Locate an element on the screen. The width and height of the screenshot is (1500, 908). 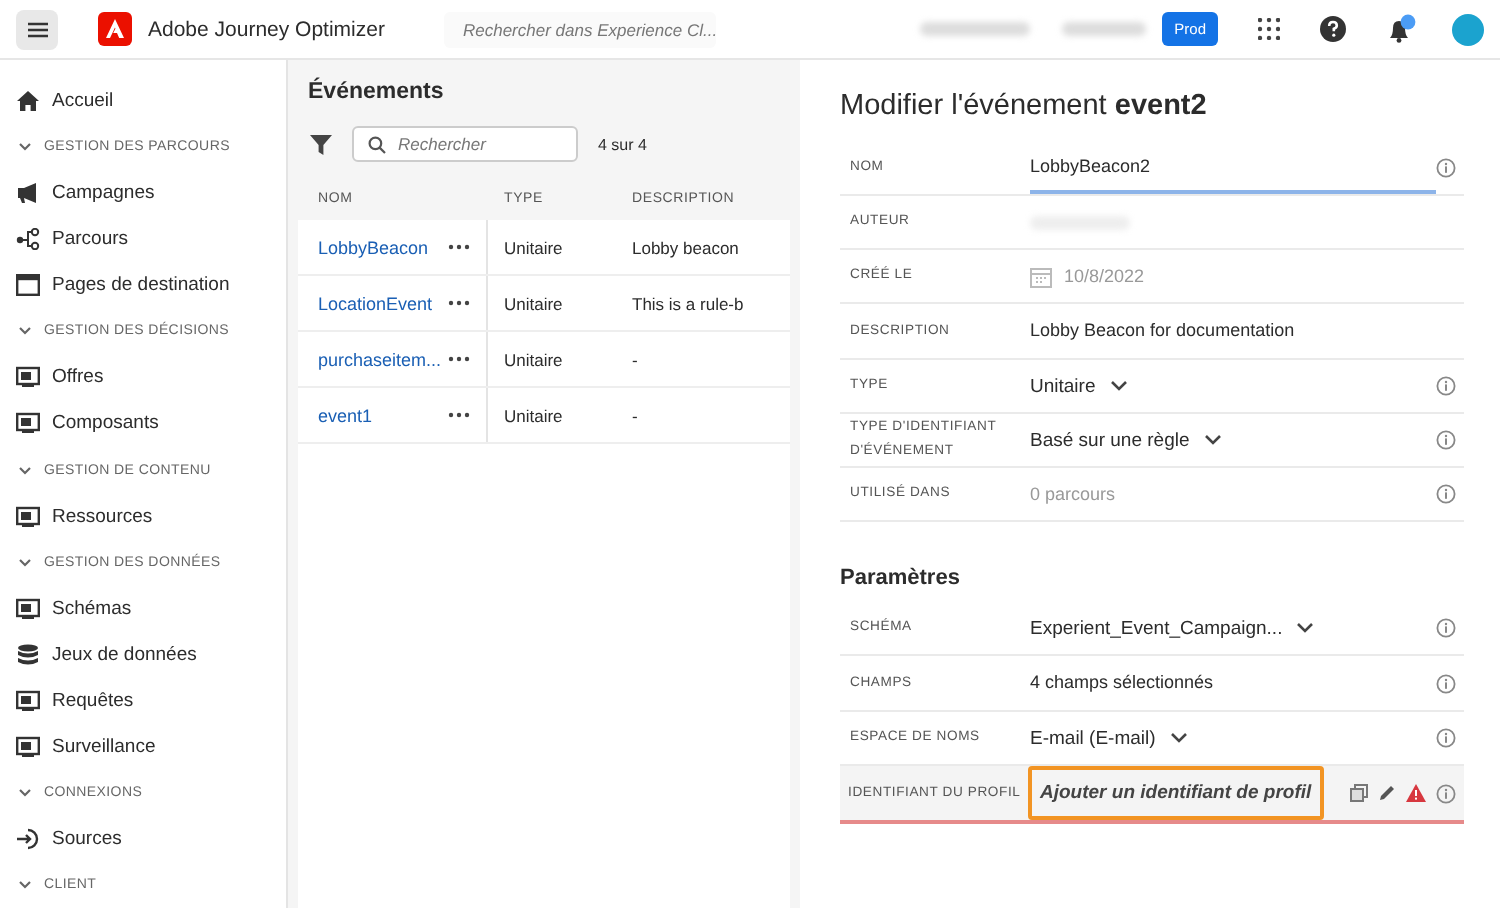
text-field: Lobby Beacon for documentation is located at coordinates (1243, 331).